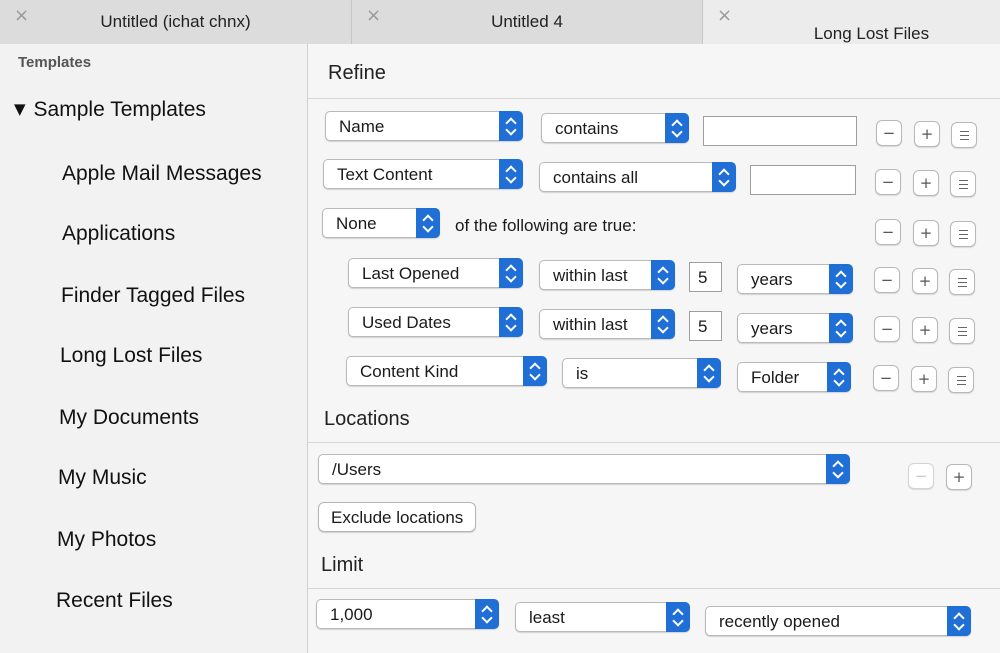 The height and width of the screenshot is (653, 1000). What do you see at coordinates (582, 373) in the screenshot?
I see `popup-value: is` at bounding box center [582, 373].